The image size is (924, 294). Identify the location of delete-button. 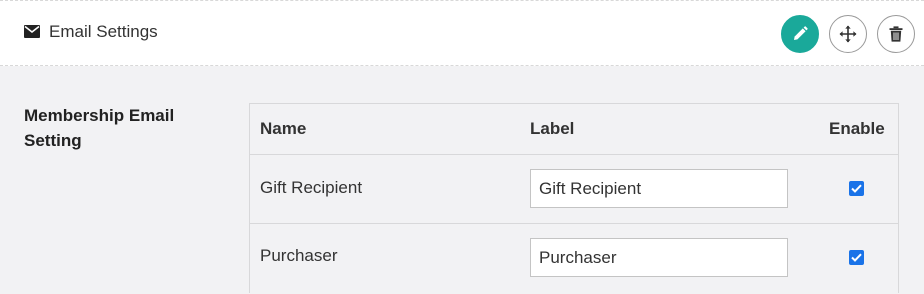
(896, 34).